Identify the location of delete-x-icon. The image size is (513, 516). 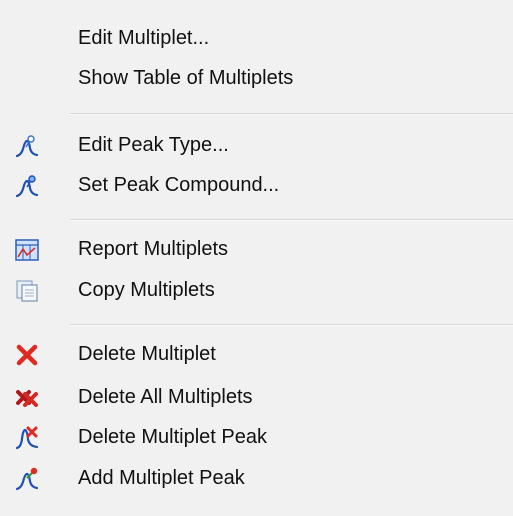
(27, 355).